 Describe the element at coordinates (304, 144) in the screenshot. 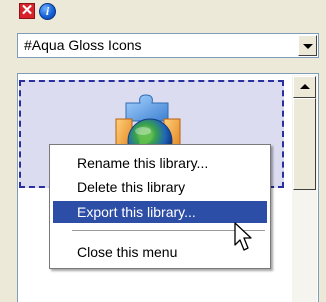

I see `scroll-thumb` at that location.